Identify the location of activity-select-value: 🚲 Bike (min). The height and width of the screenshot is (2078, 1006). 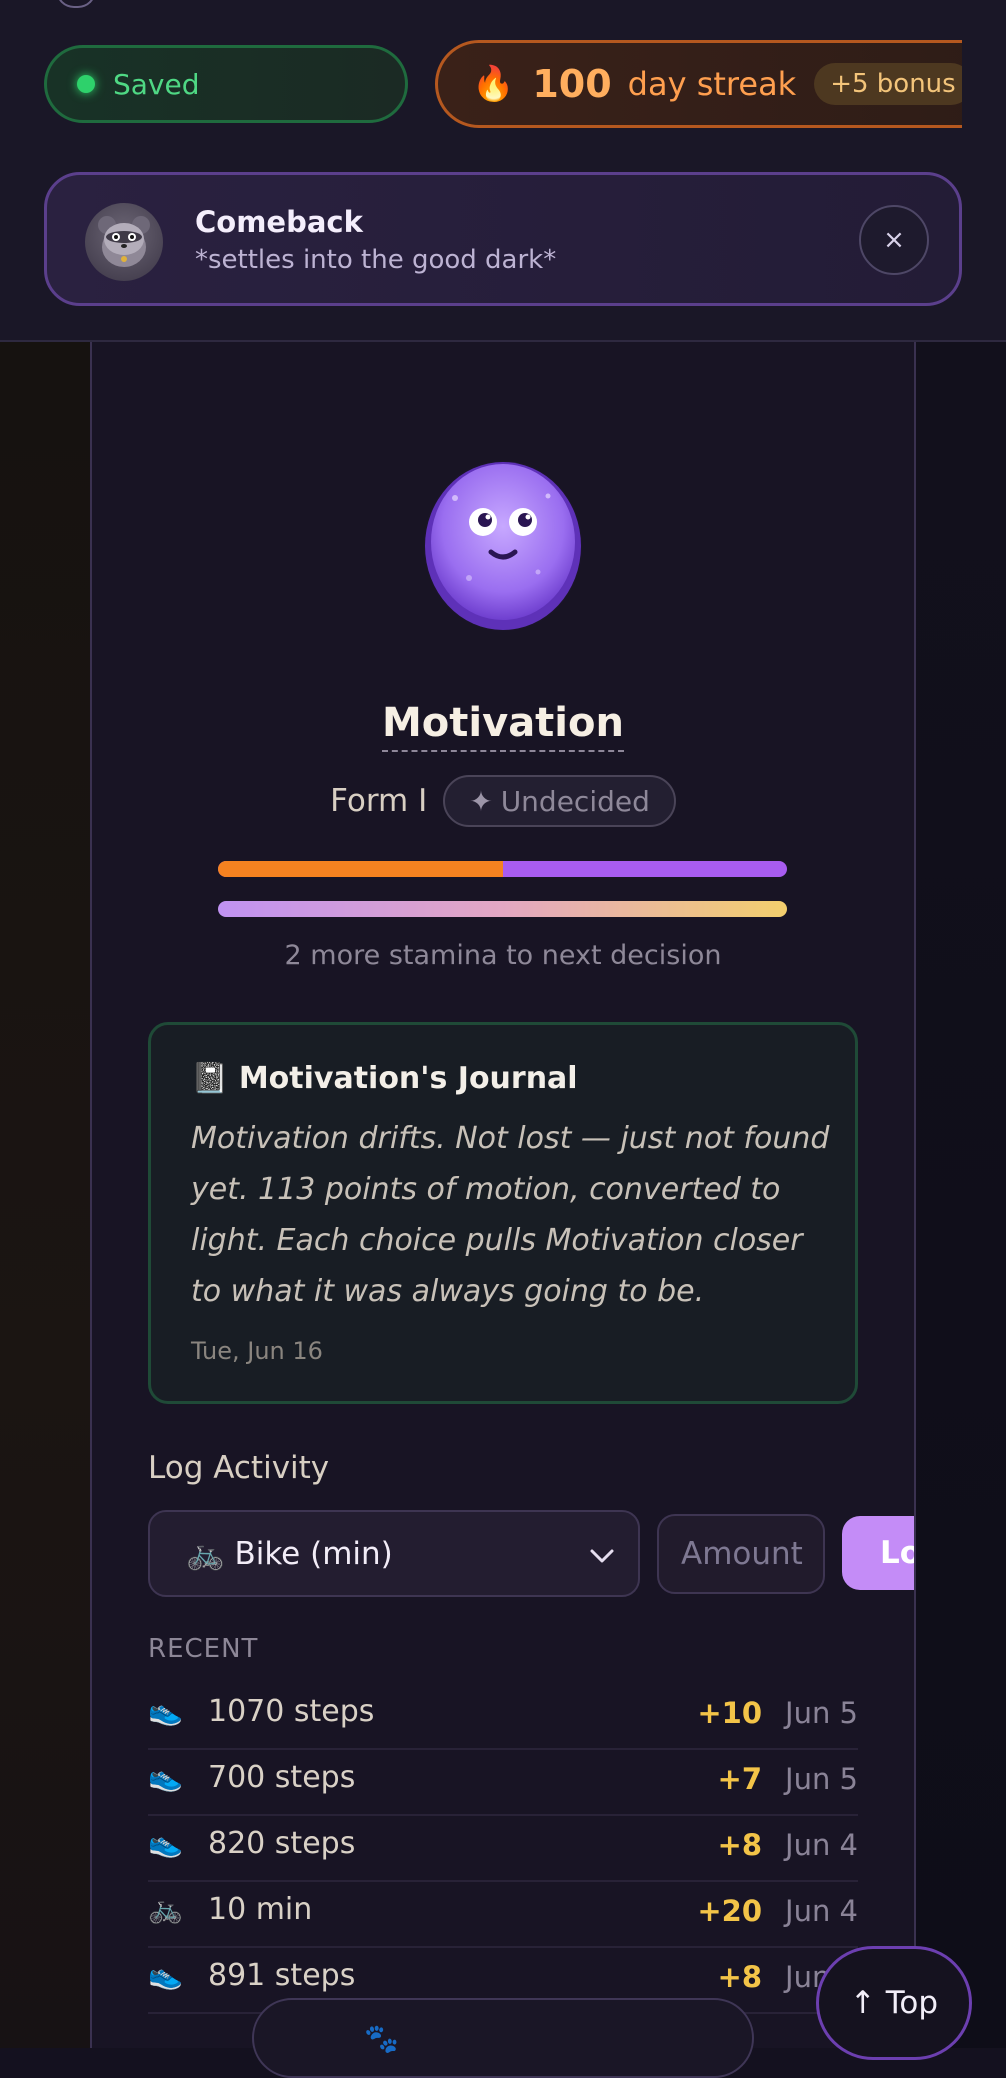
(289, 1554).